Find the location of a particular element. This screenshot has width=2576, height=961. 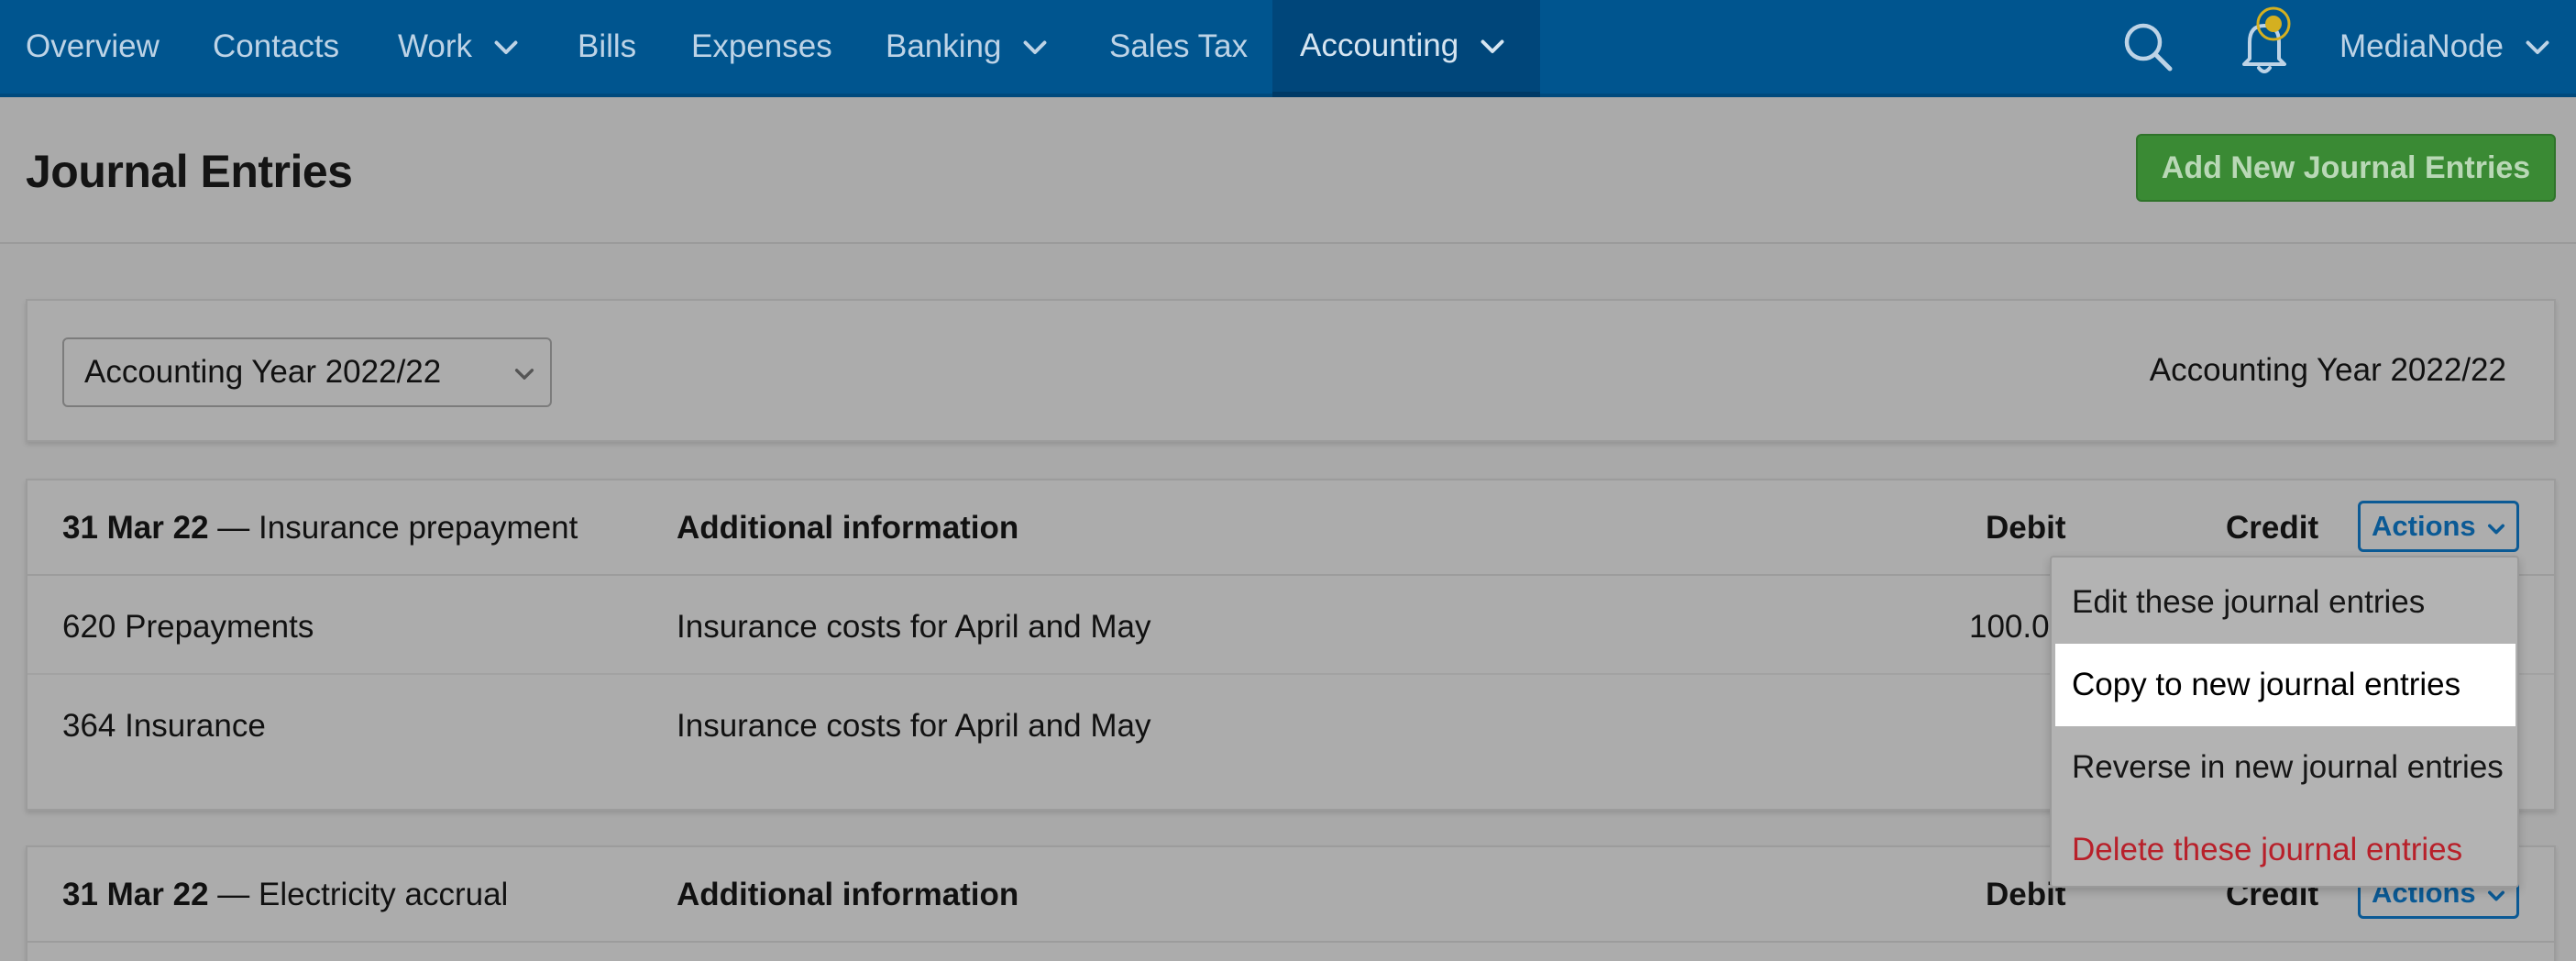

nav-item-label: Expenses is located at coordinates (761, 46).